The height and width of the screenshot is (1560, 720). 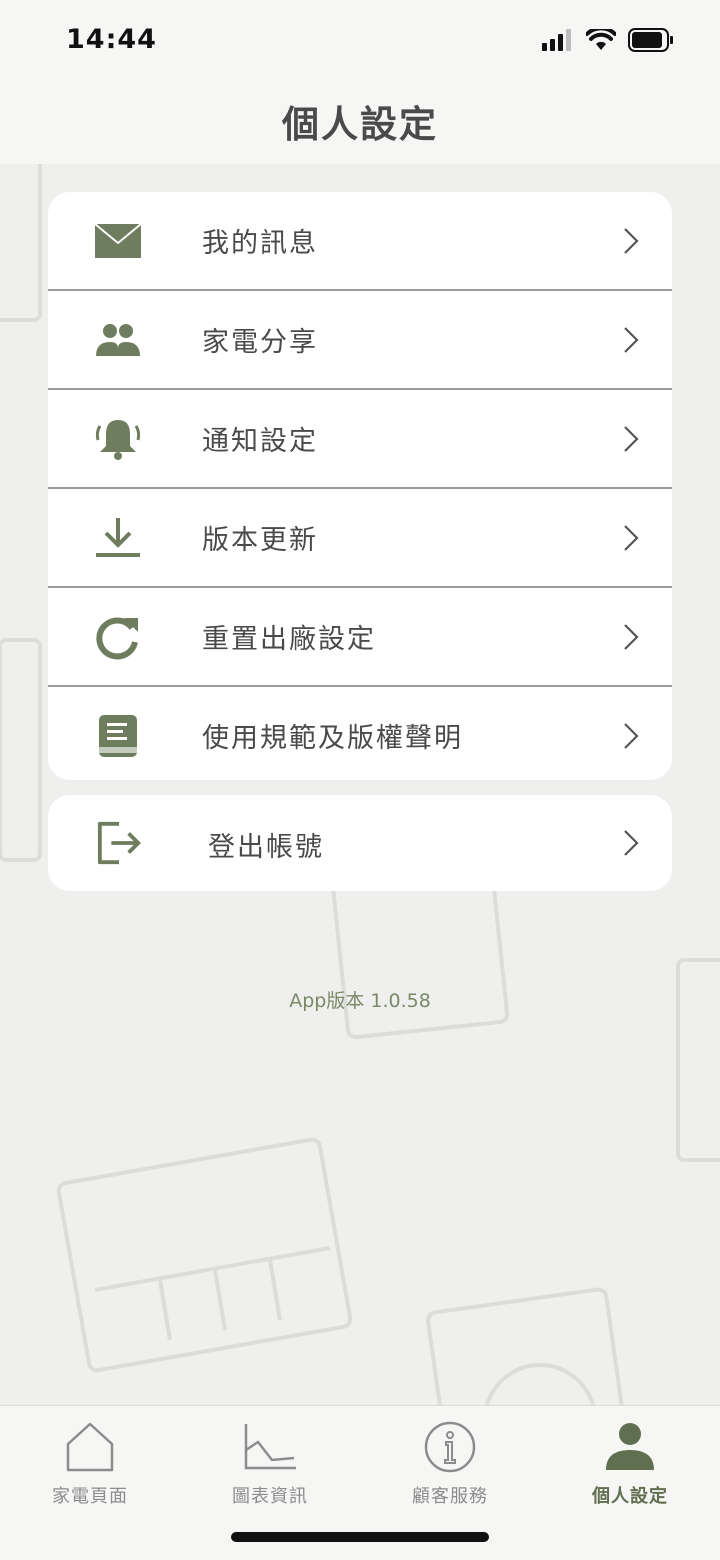 I want to click on bell-icon, so click(x=118, y=439).